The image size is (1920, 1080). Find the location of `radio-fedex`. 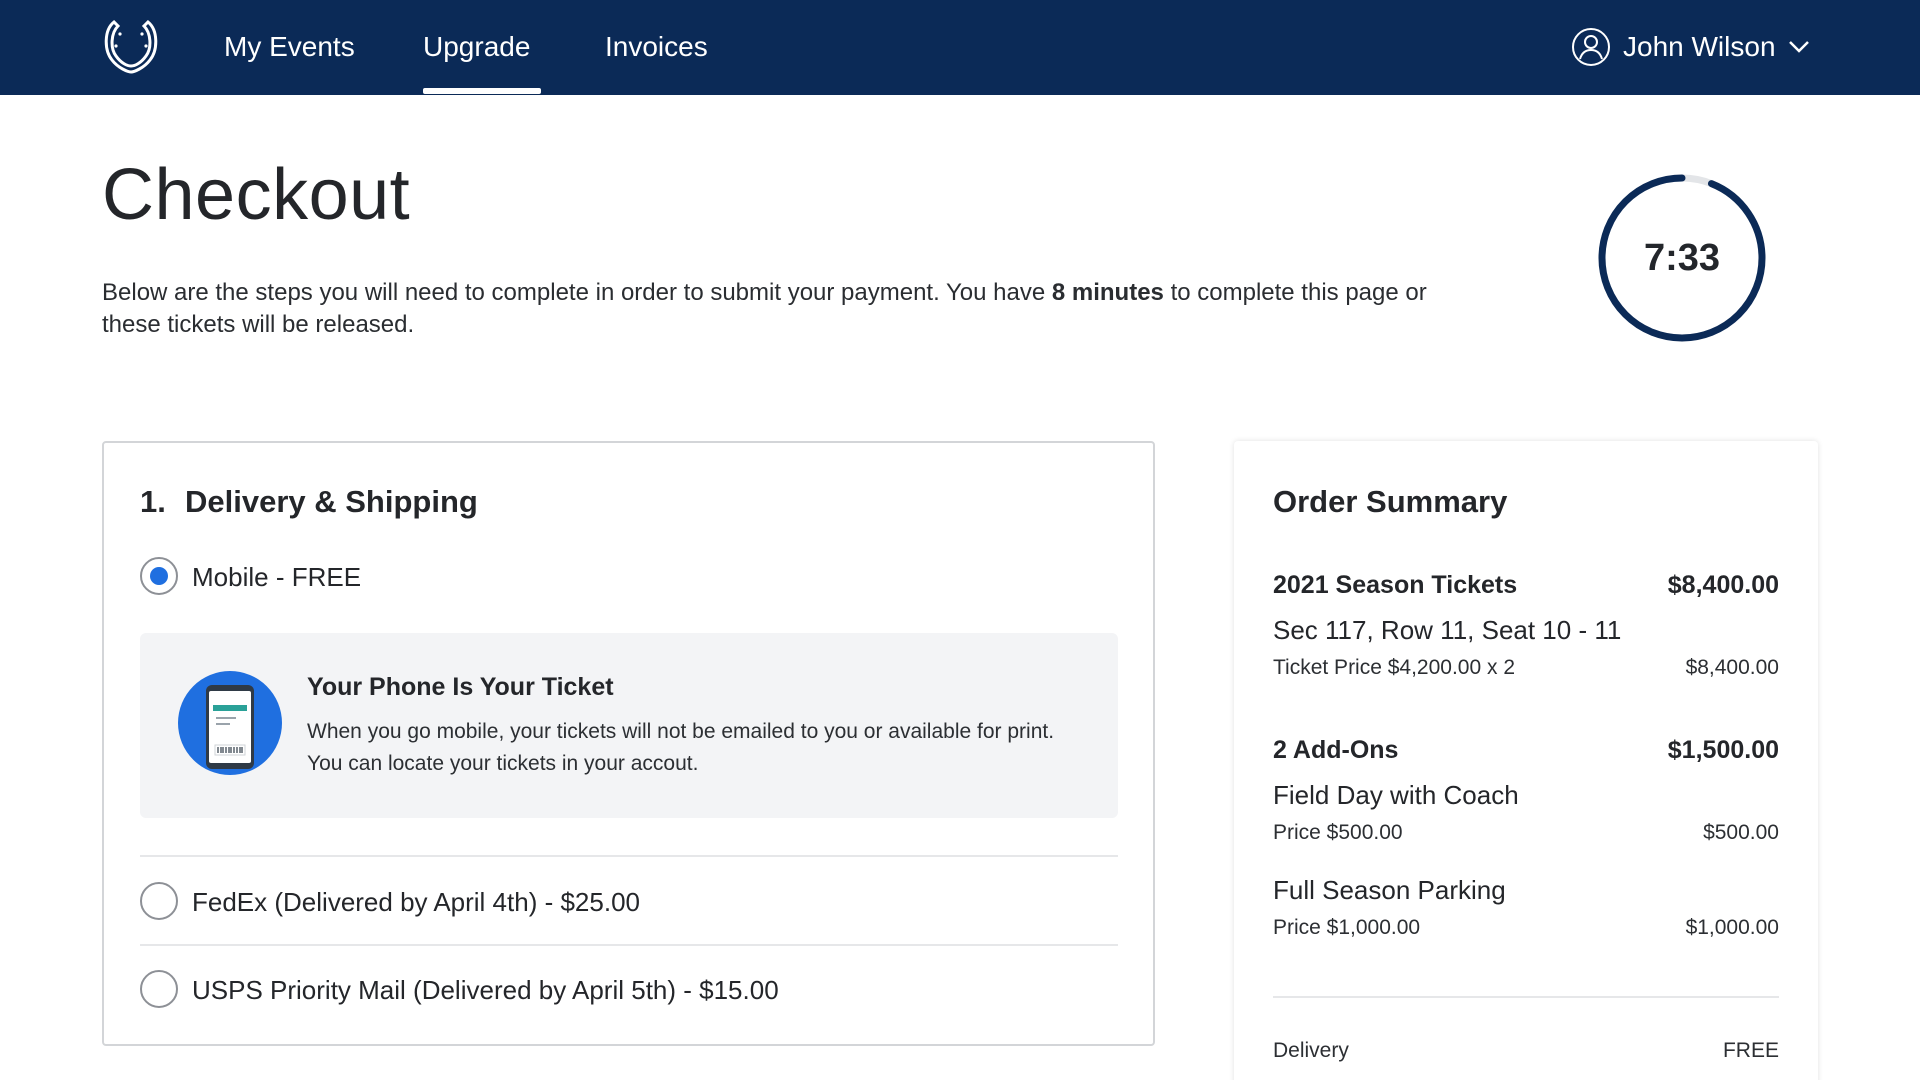

radio-fedex is located at coordinates (159, 901).